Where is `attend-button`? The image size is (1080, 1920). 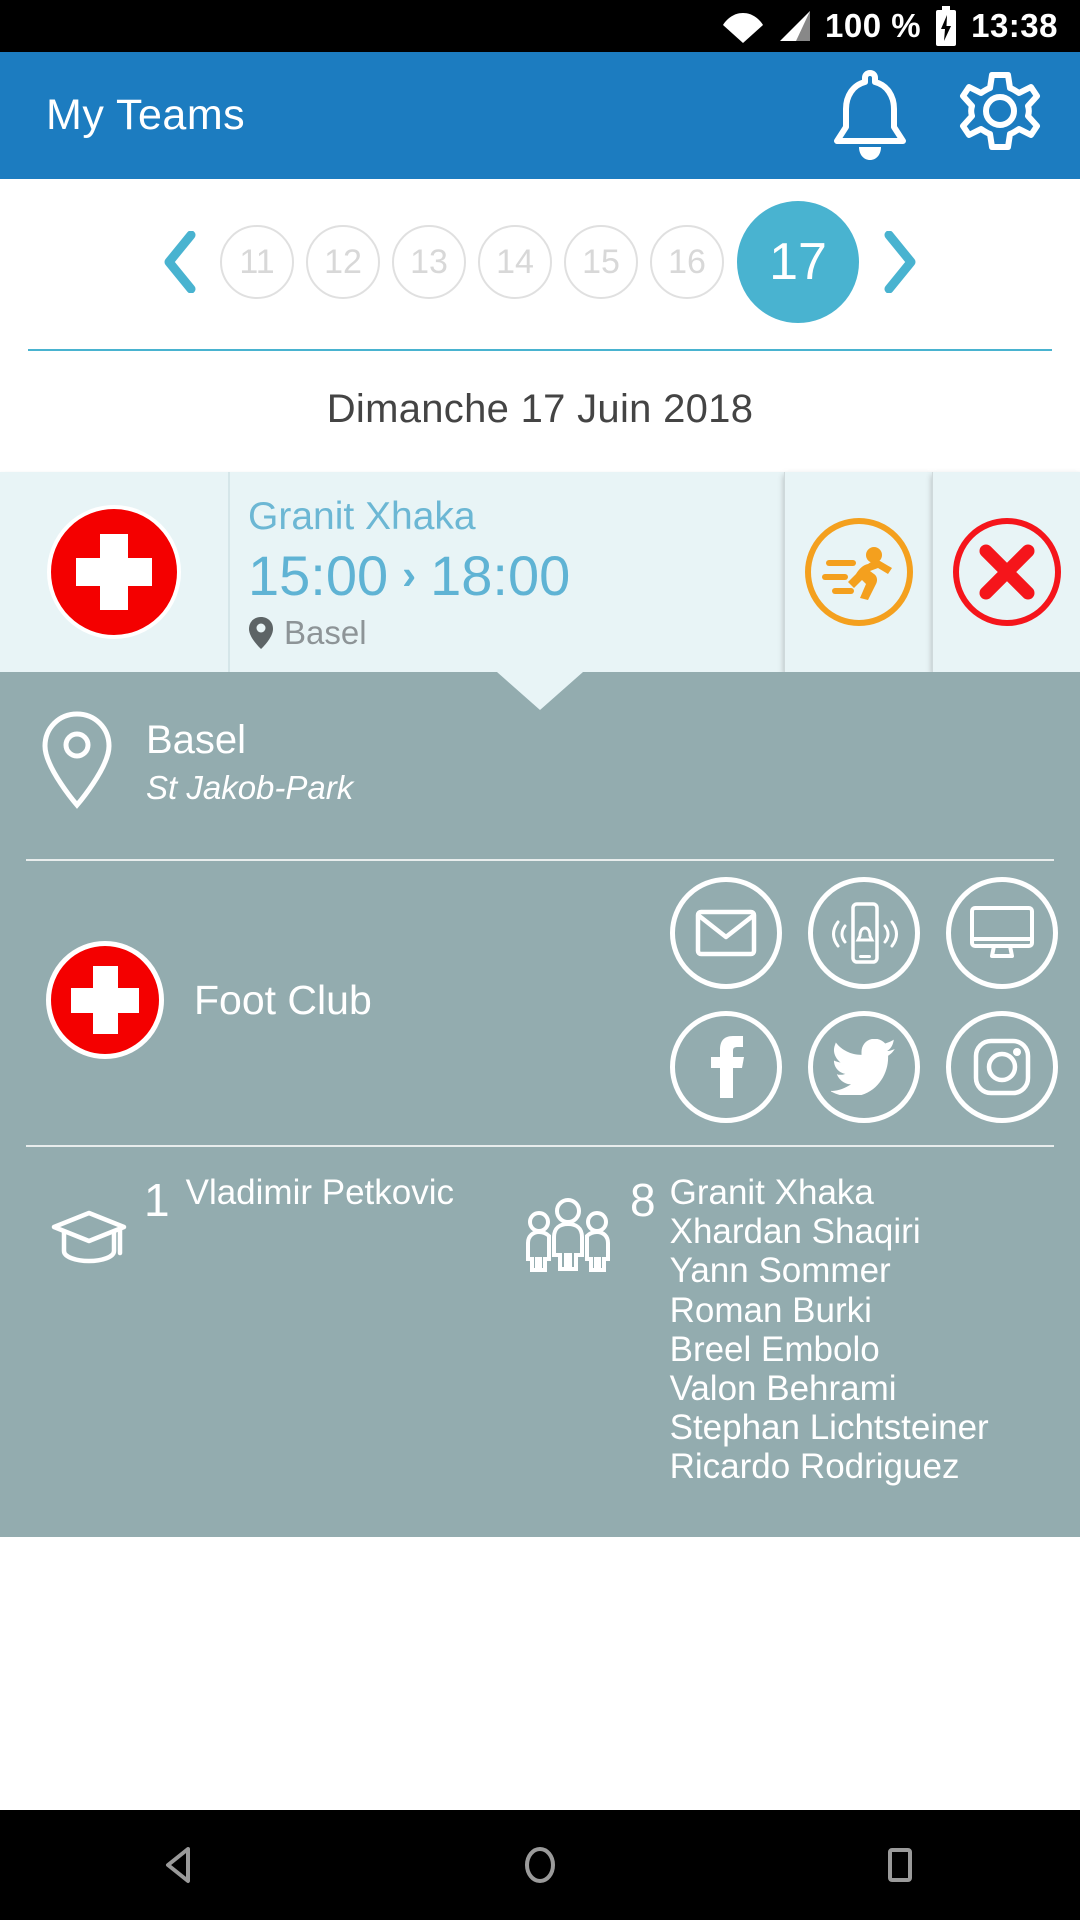 attend-button is located at coordinates (858, 572).